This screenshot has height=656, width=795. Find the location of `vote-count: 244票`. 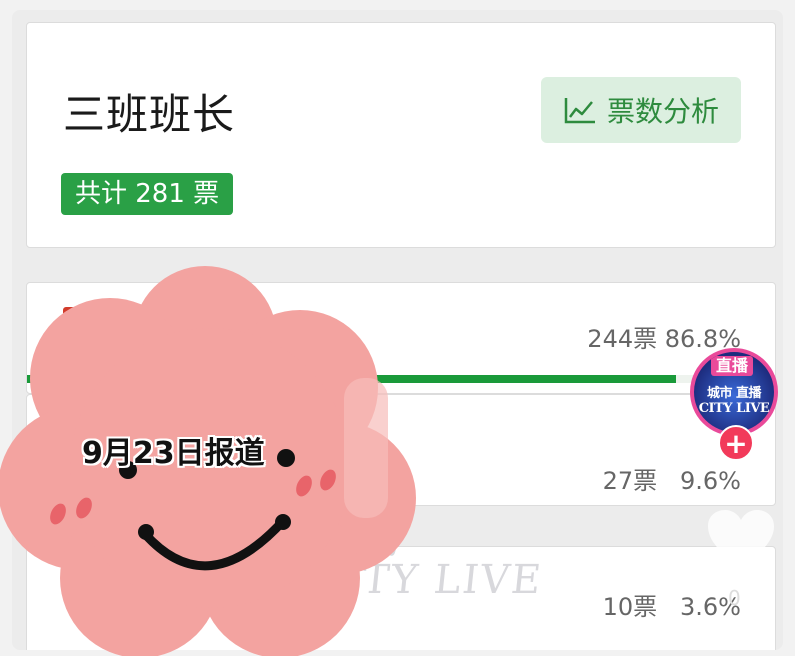

vote-count: 244票 is located at coordinates (622, 339).